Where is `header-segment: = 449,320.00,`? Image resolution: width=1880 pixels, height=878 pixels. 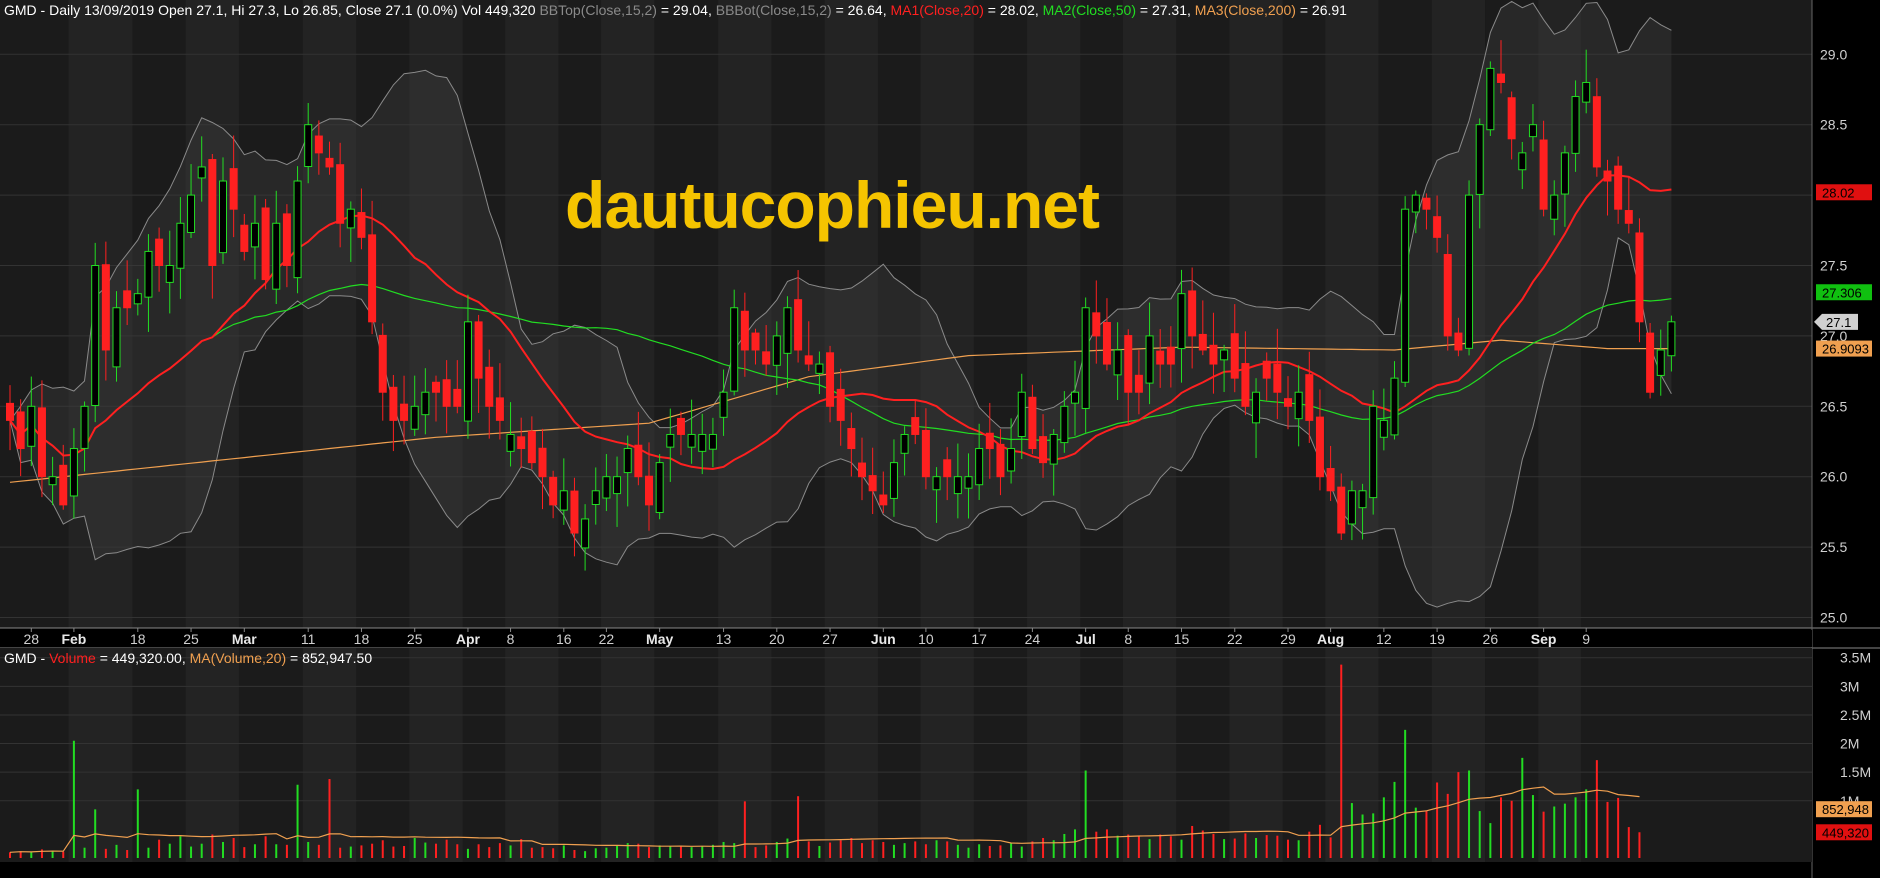 header-segment: = 449,320.00, is located at coordinates (143, 658).